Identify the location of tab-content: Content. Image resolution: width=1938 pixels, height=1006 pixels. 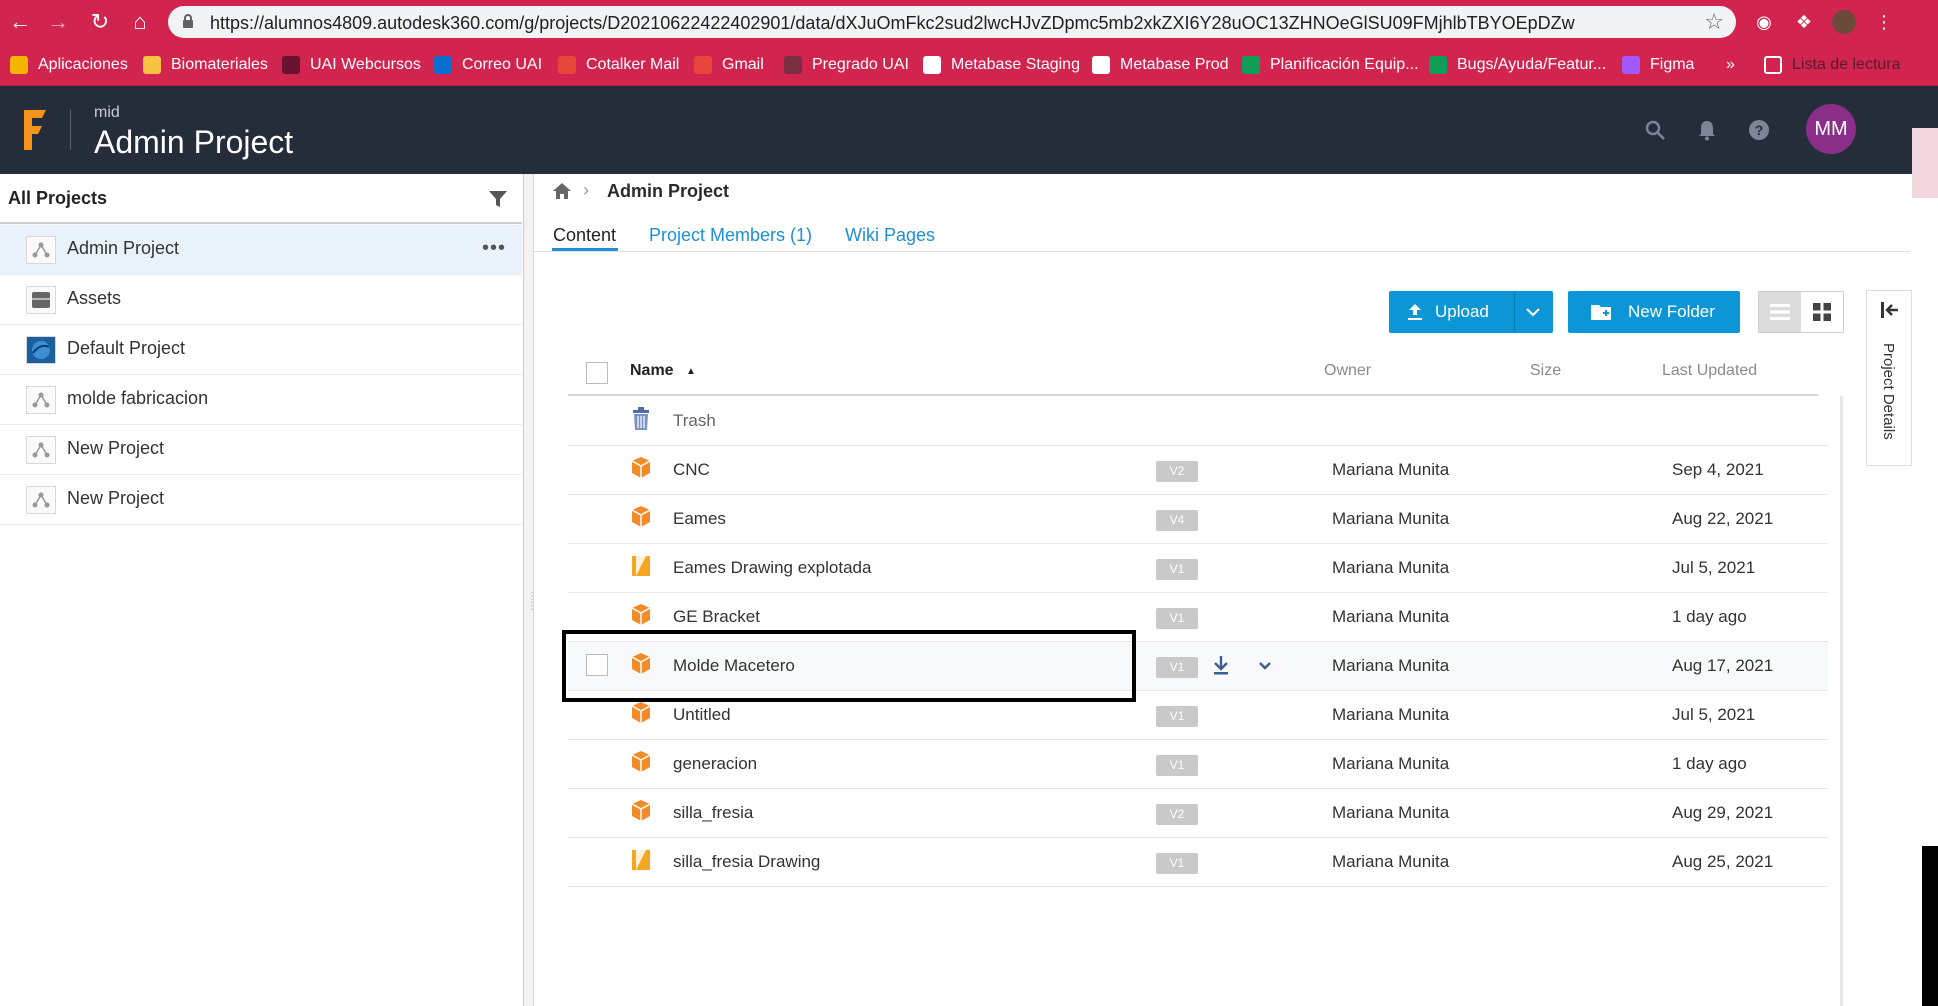
(584, 235).